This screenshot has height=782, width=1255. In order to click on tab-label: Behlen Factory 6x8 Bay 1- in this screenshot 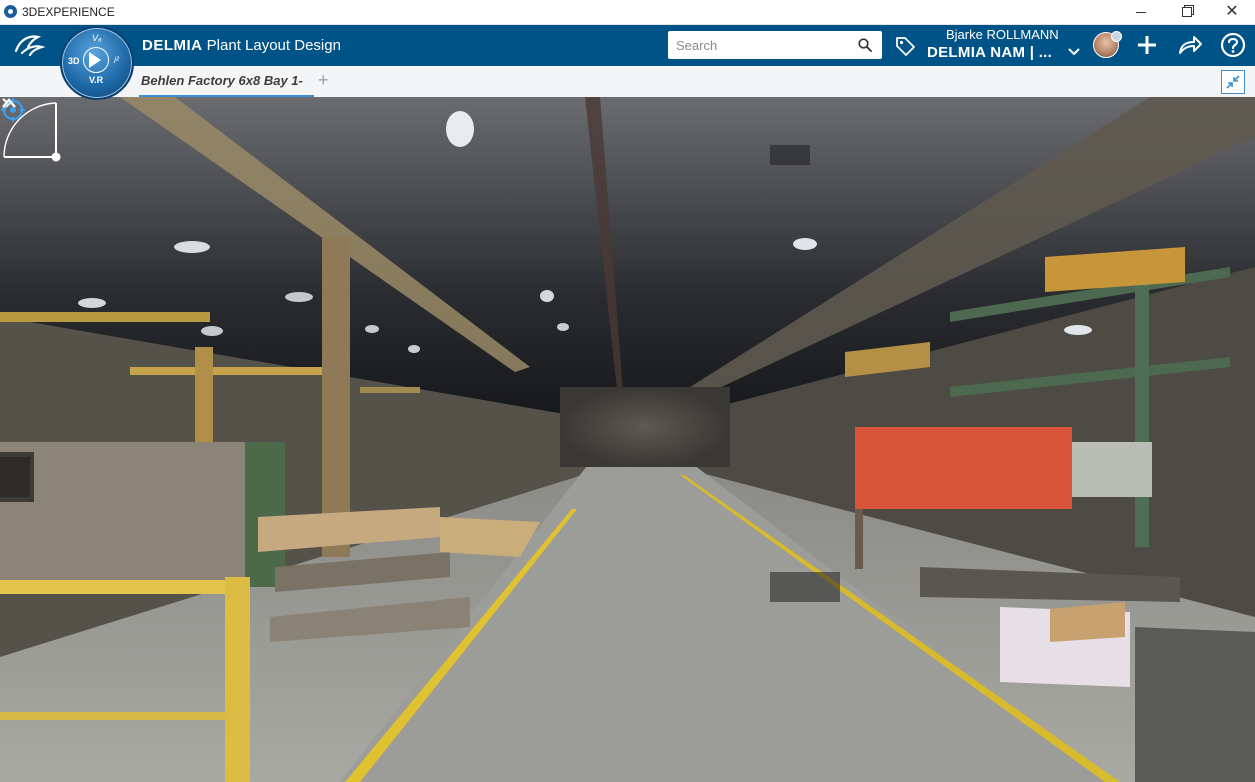, I will do `click(222, 80)`.